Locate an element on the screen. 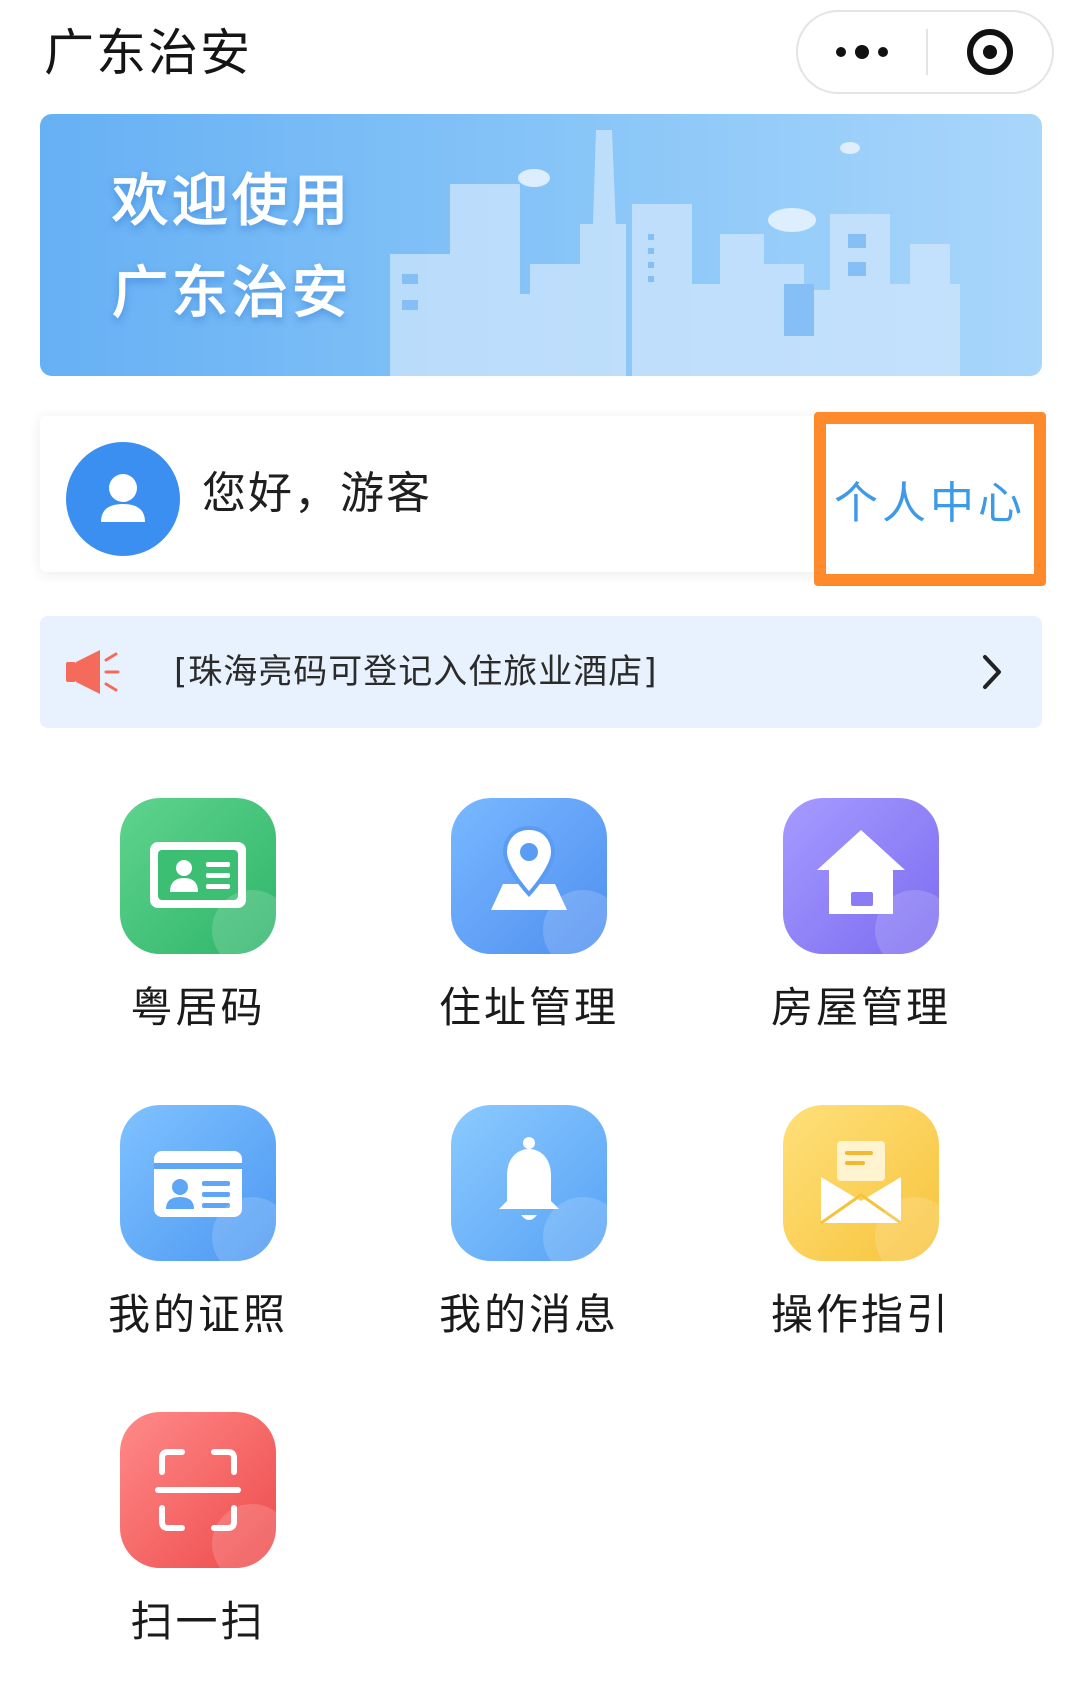 This screenshot has height=1692, width=1080. city-skyline-illustration is located at coordinates (675, 253).